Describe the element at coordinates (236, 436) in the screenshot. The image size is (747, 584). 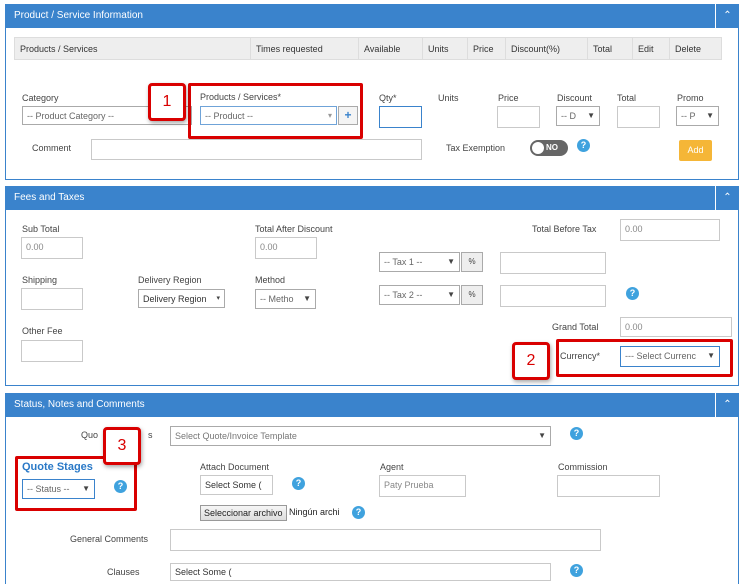
I see `template-select-value: Select Quote/Invoice Template` at that location.